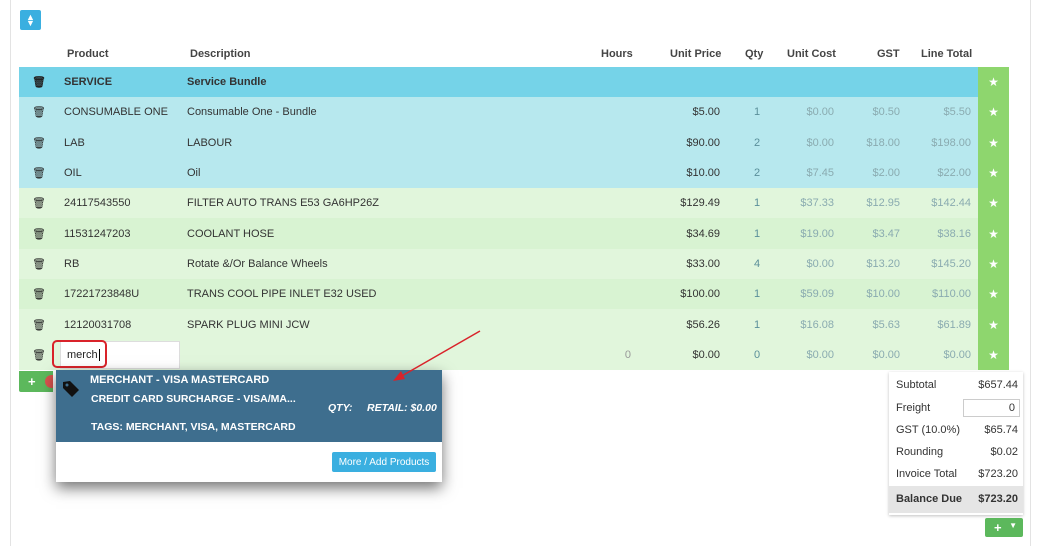 This screenshot has width=1038, height=546. Describe the element at coordinates (956, 475) in the screenshot. I see `invoice-total-row: Invoice Total $723.20` at that location.